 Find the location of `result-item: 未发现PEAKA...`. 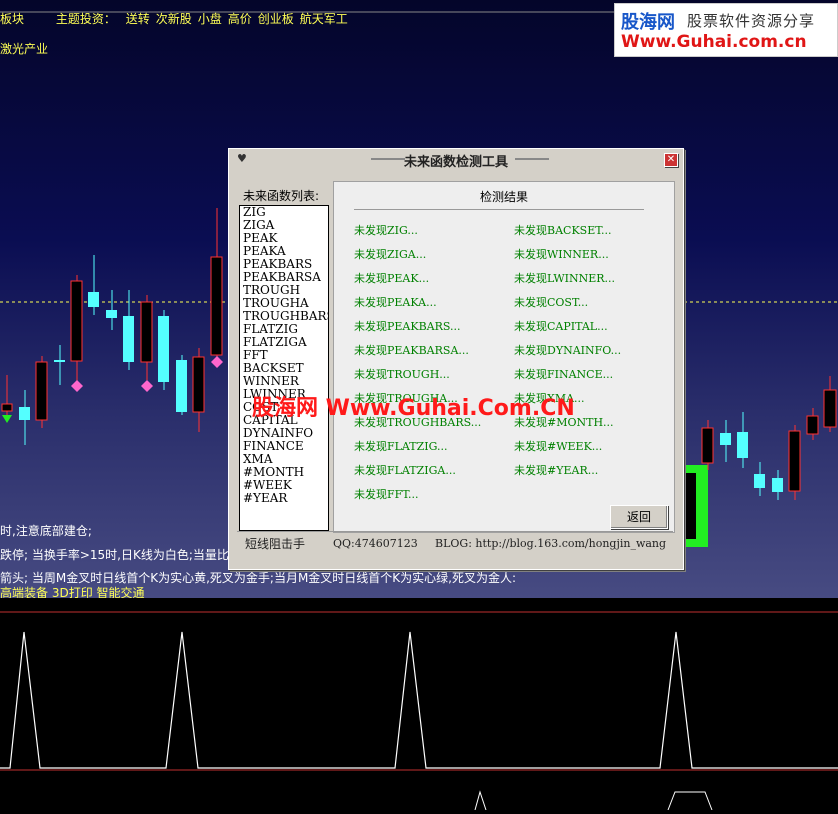

result-item: 未发现PEAKA... is located at coordinates (395, 302).